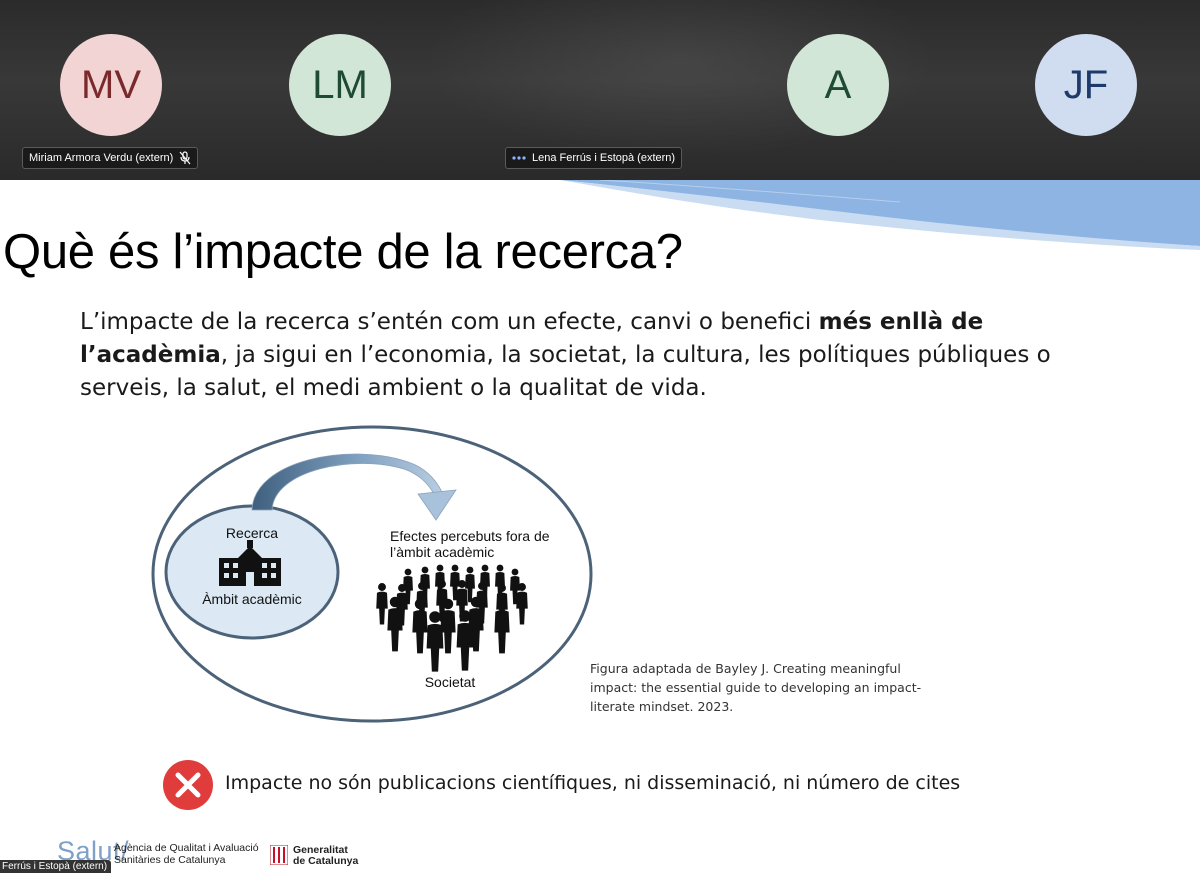  What do you see at coordinates (252, 599) in the screenshot?
I see `diagram-label-ambit-academic: Àmbit acadèmic` at bounding box center [252, 599].